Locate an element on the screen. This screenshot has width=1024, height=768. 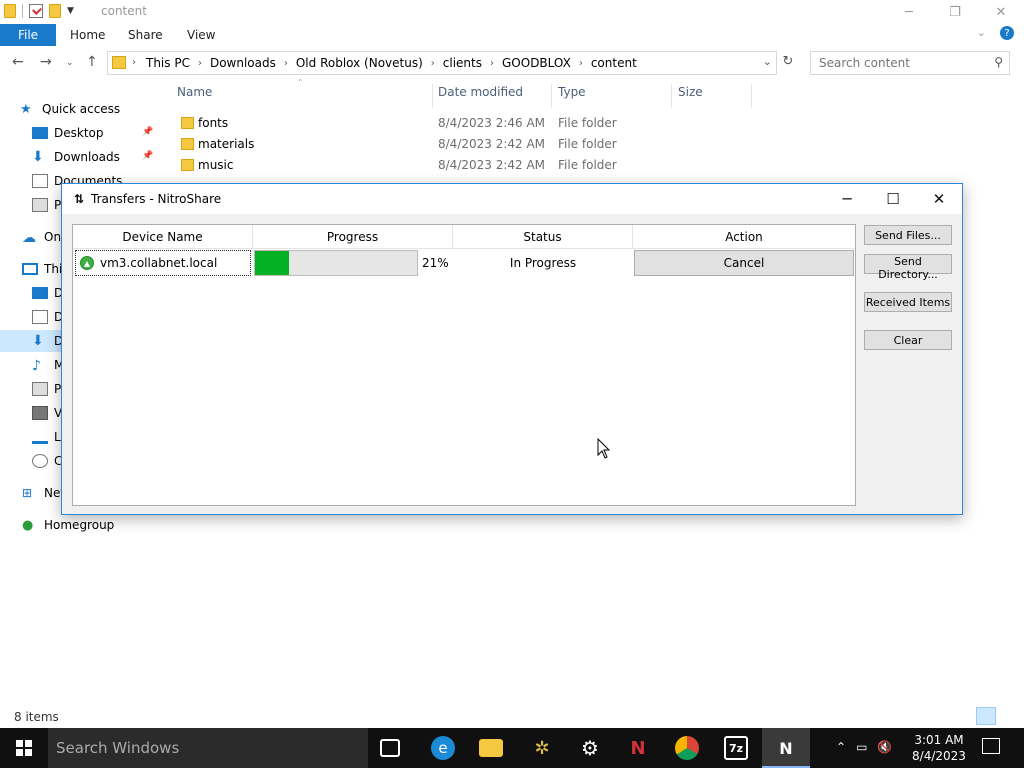
chevron-down-icon: ▼ is located at coordinates (70, 11).